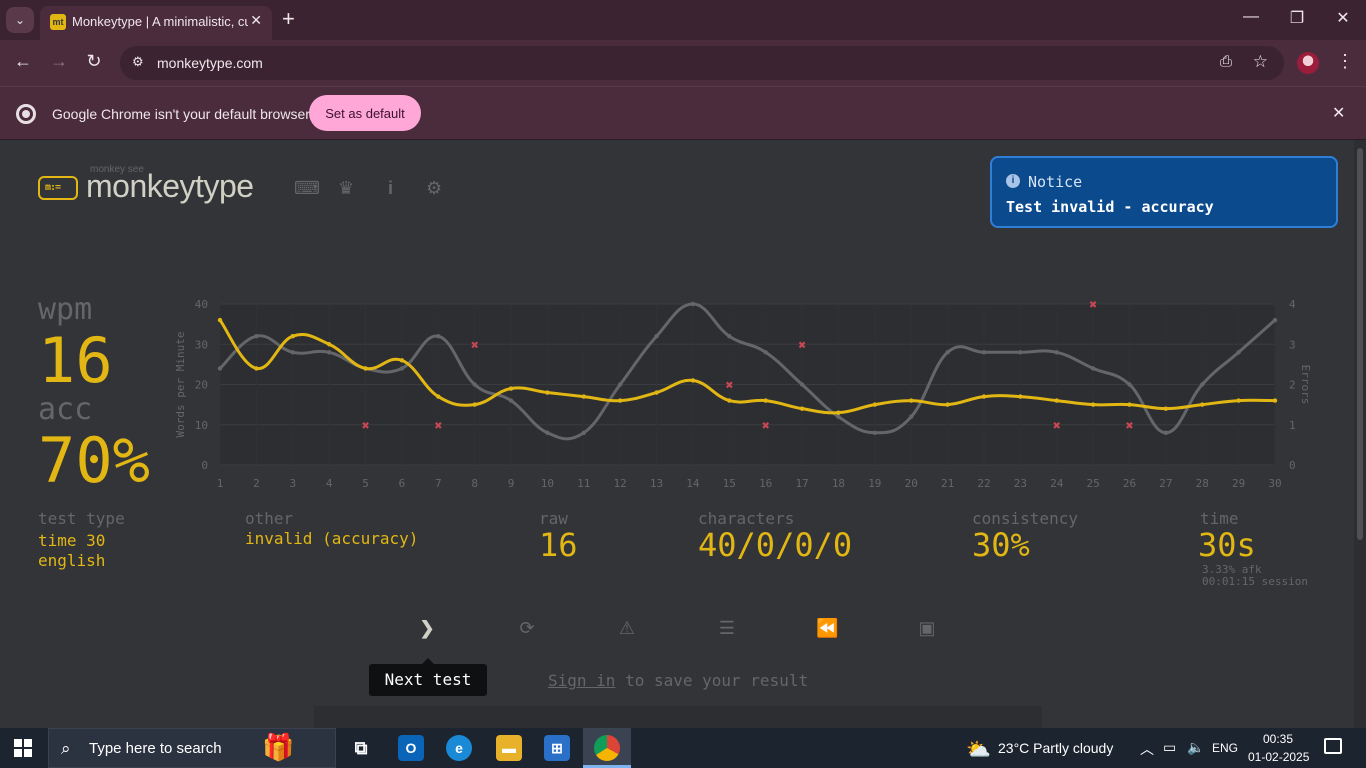  Describe the element at coordinates (278, 747) in the screenshot. I see `gift-icon: 🎁` at that location.